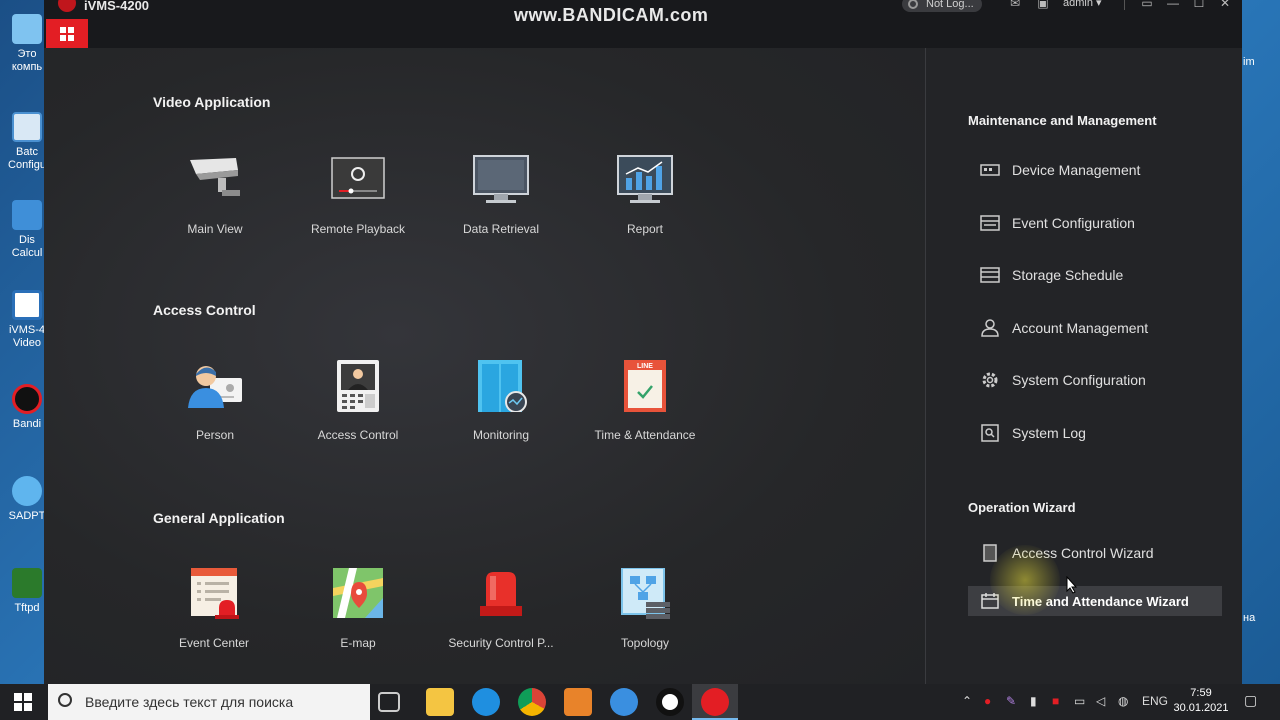 Image resolution: width=1280 pixels, height=720 pixels. I want to click on recording-watermark: www.BANDICAM.com, so click(611, 15).